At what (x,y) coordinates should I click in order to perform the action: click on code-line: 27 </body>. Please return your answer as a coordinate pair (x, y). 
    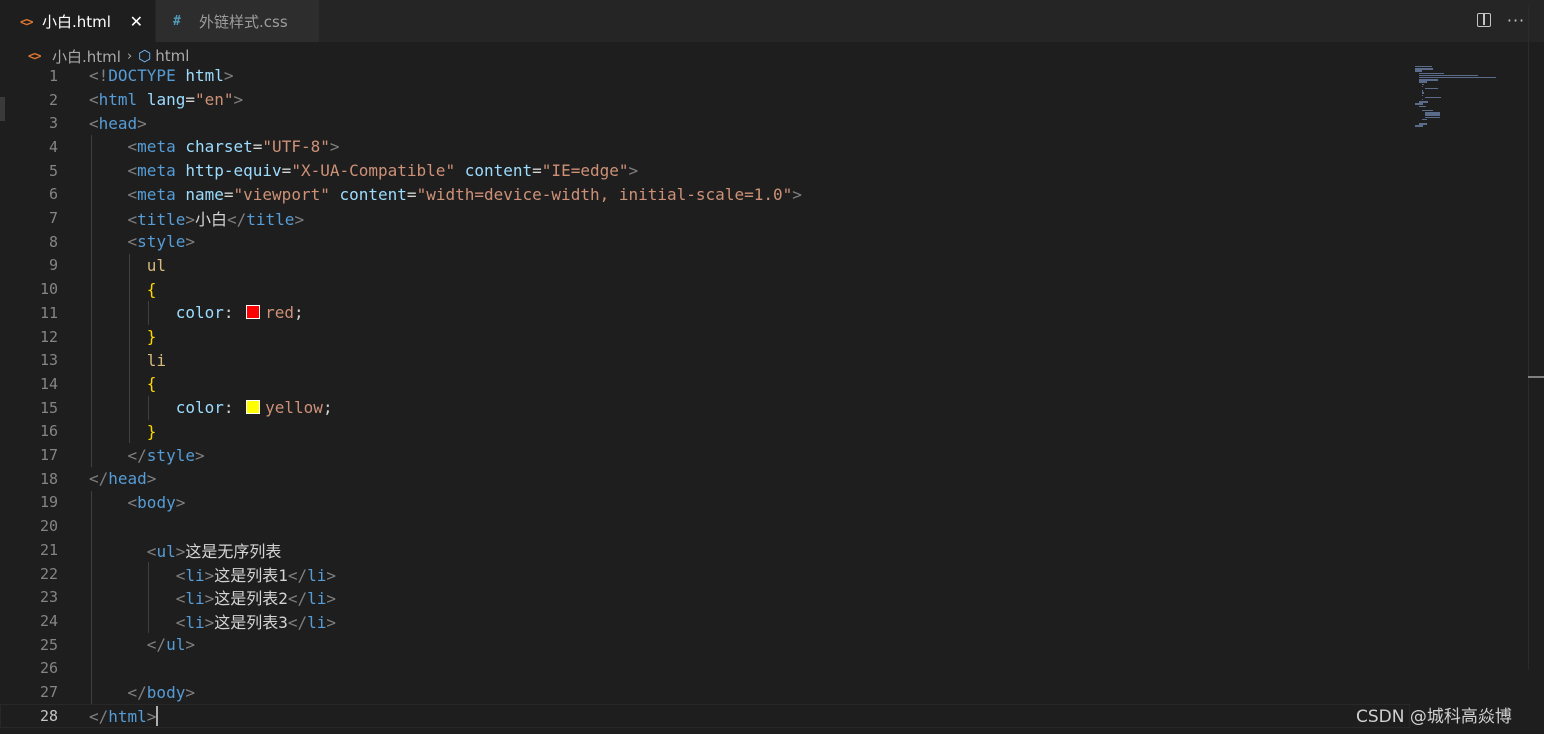
    Looking at the image, I should click on (705, 692).